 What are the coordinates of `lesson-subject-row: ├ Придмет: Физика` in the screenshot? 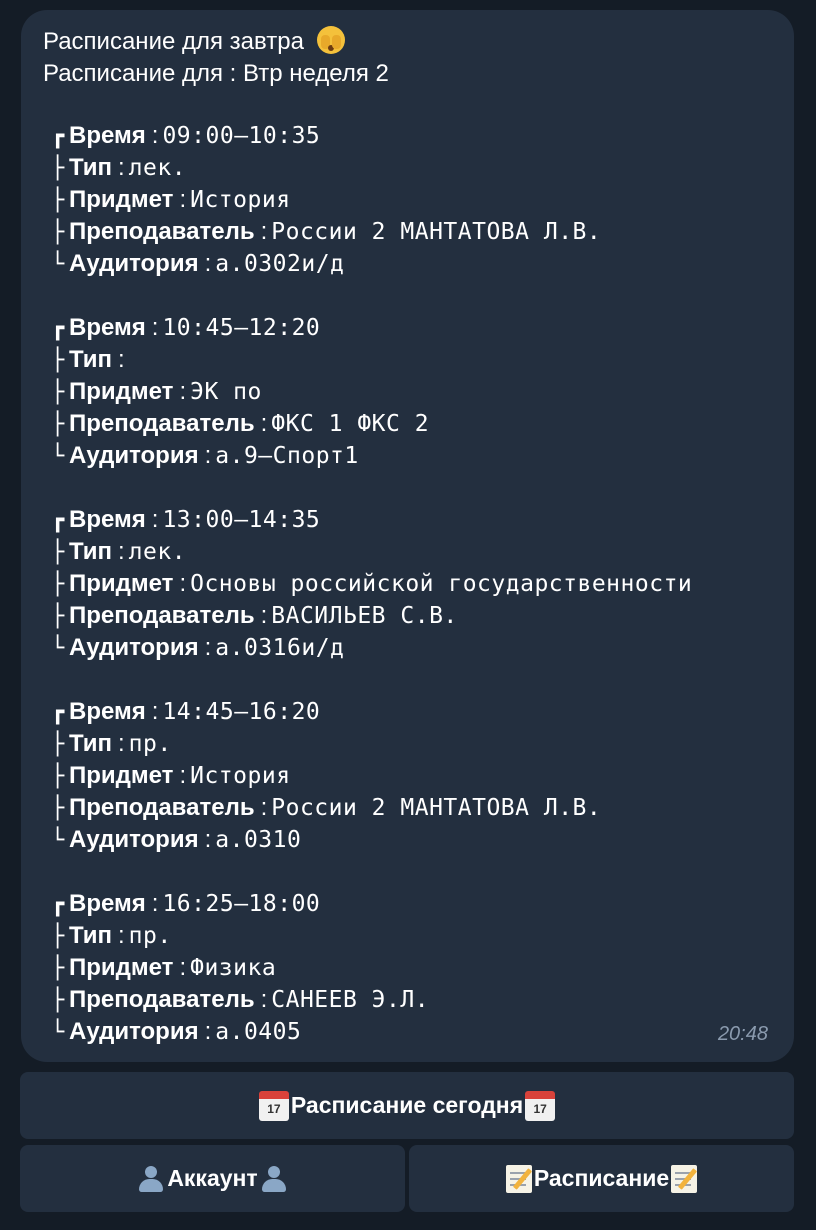 It's located at (421, 968).